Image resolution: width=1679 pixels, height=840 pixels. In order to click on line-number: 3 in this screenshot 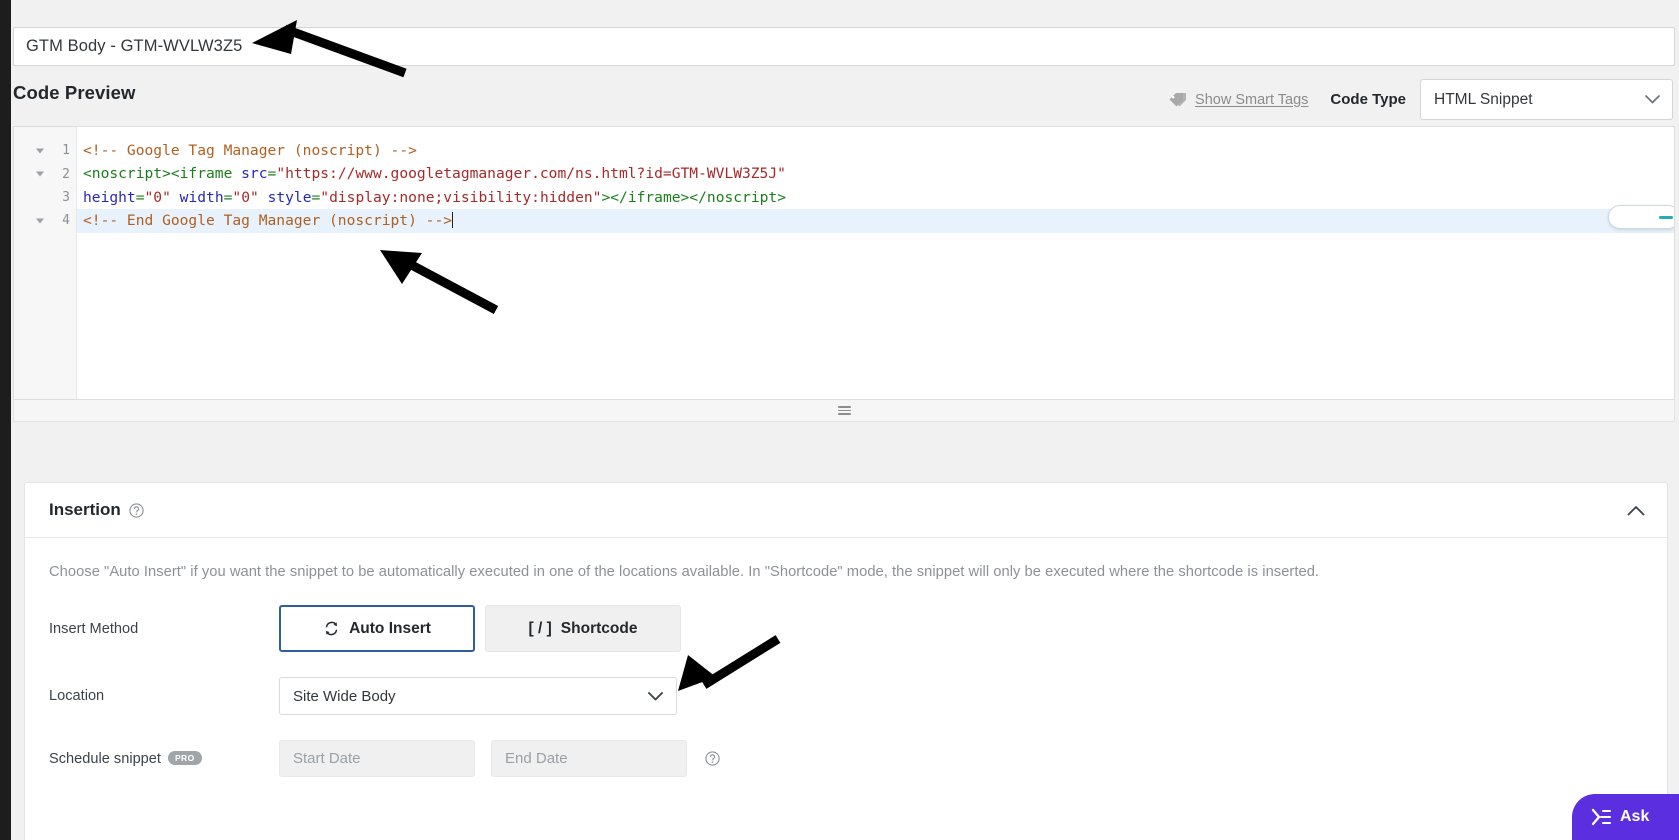, I will do `click(66, 197)`.